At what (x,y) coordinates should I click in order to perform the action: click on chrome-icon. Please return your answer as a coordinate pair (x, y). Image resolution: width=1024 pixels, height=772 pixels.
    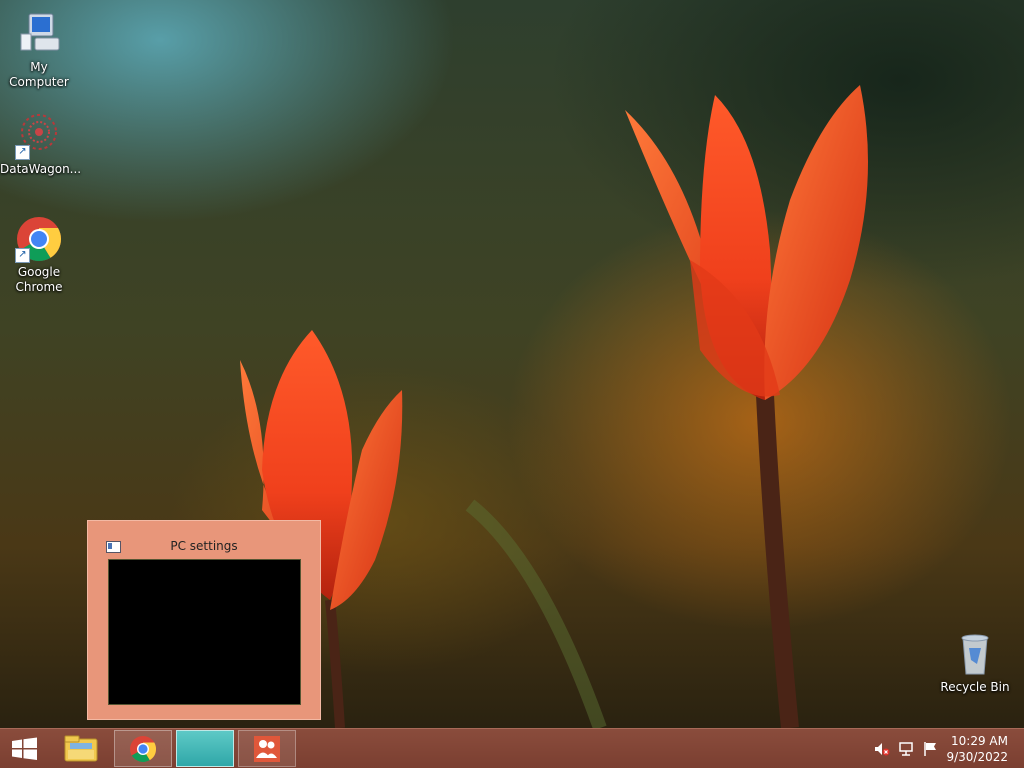
    Looking at the image, I should click on (143, 749).